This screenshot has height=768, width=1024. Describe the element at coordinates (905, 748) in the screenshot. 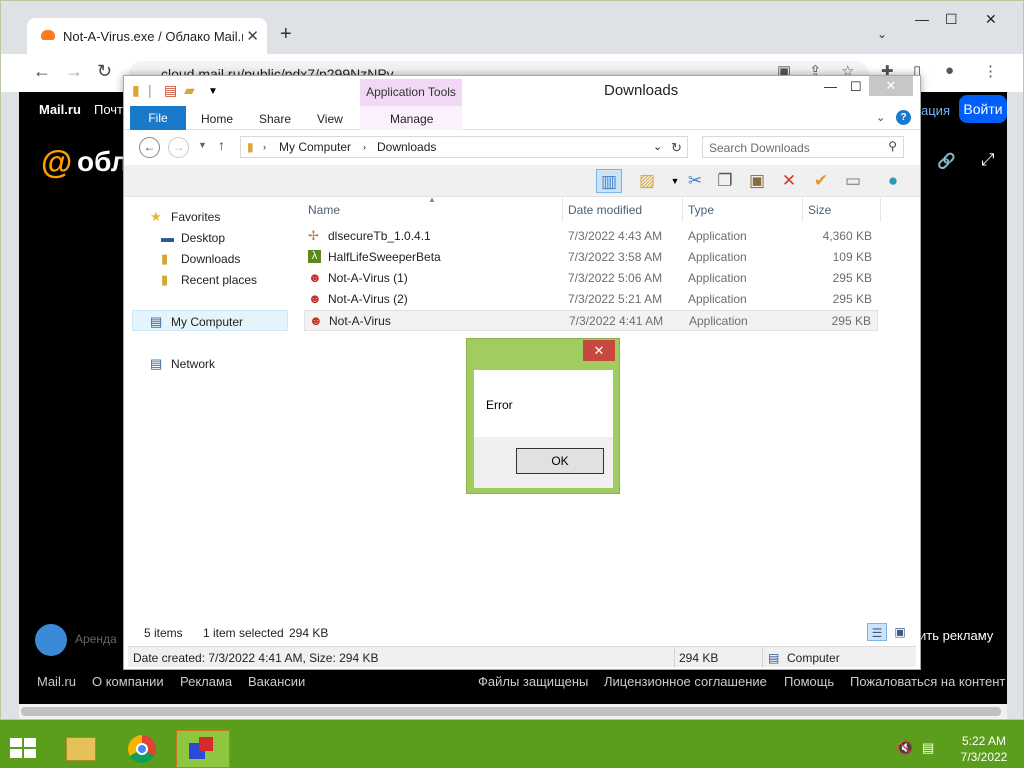

I see `volume-muted-icon: 🔇` at that location.